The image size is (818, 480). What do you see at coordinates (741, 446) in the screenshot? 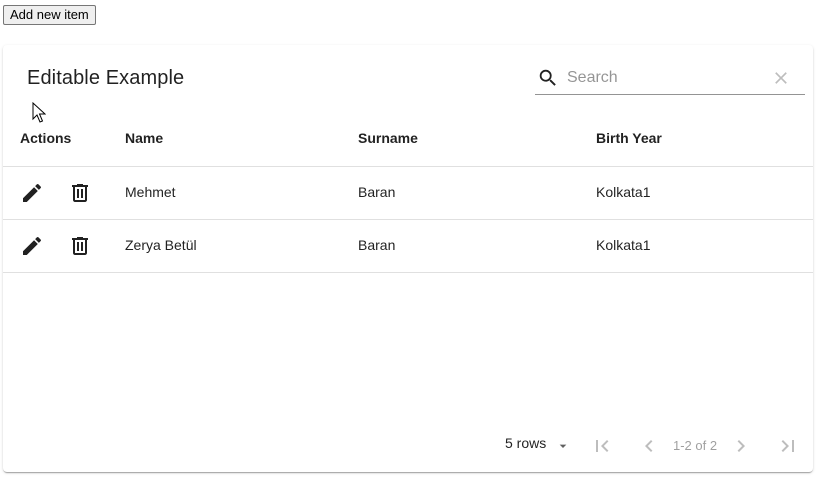
I see `next-page-icon` at bounding box center [741, 446].